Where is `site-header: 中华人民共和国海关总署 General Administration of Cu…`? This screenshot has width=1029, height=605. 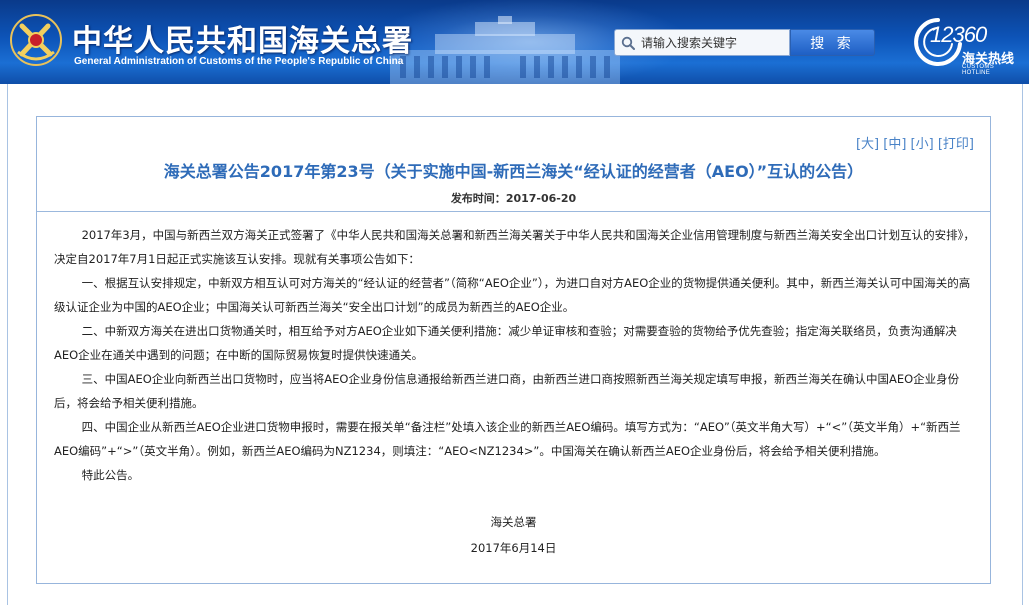
site-header: 中华人民共和国海关总署 General Administration of Cu… is located at coordinates (514, 42).